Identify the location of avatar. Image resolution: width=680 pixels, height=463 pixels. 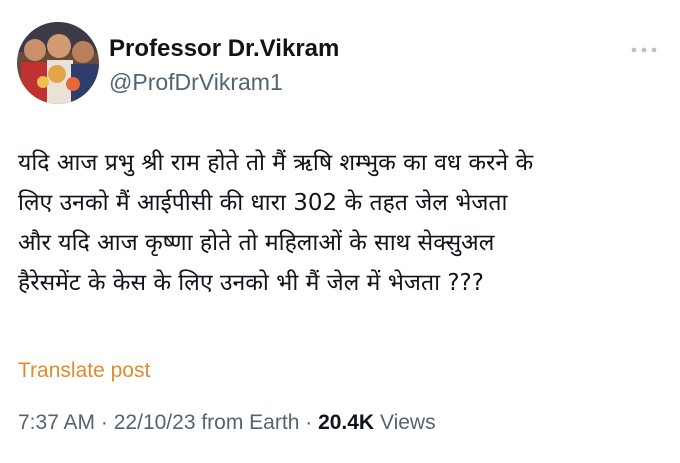
(58, 63).